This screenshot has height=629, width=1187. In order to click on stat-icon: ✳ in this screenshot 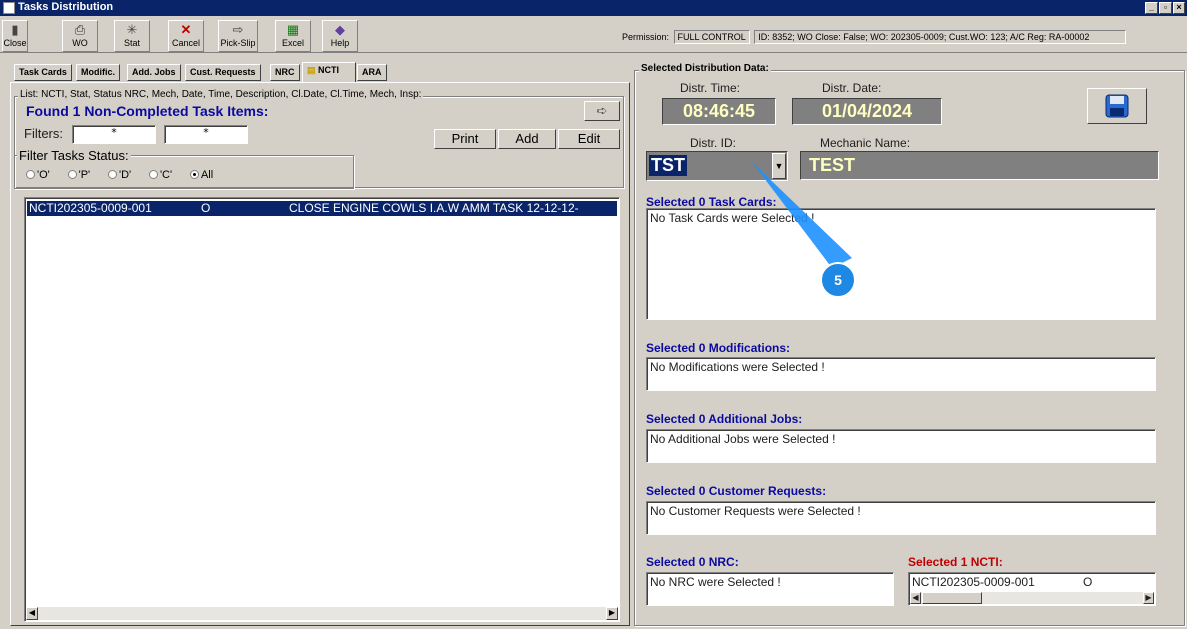, I will do `click(132, 29)`.